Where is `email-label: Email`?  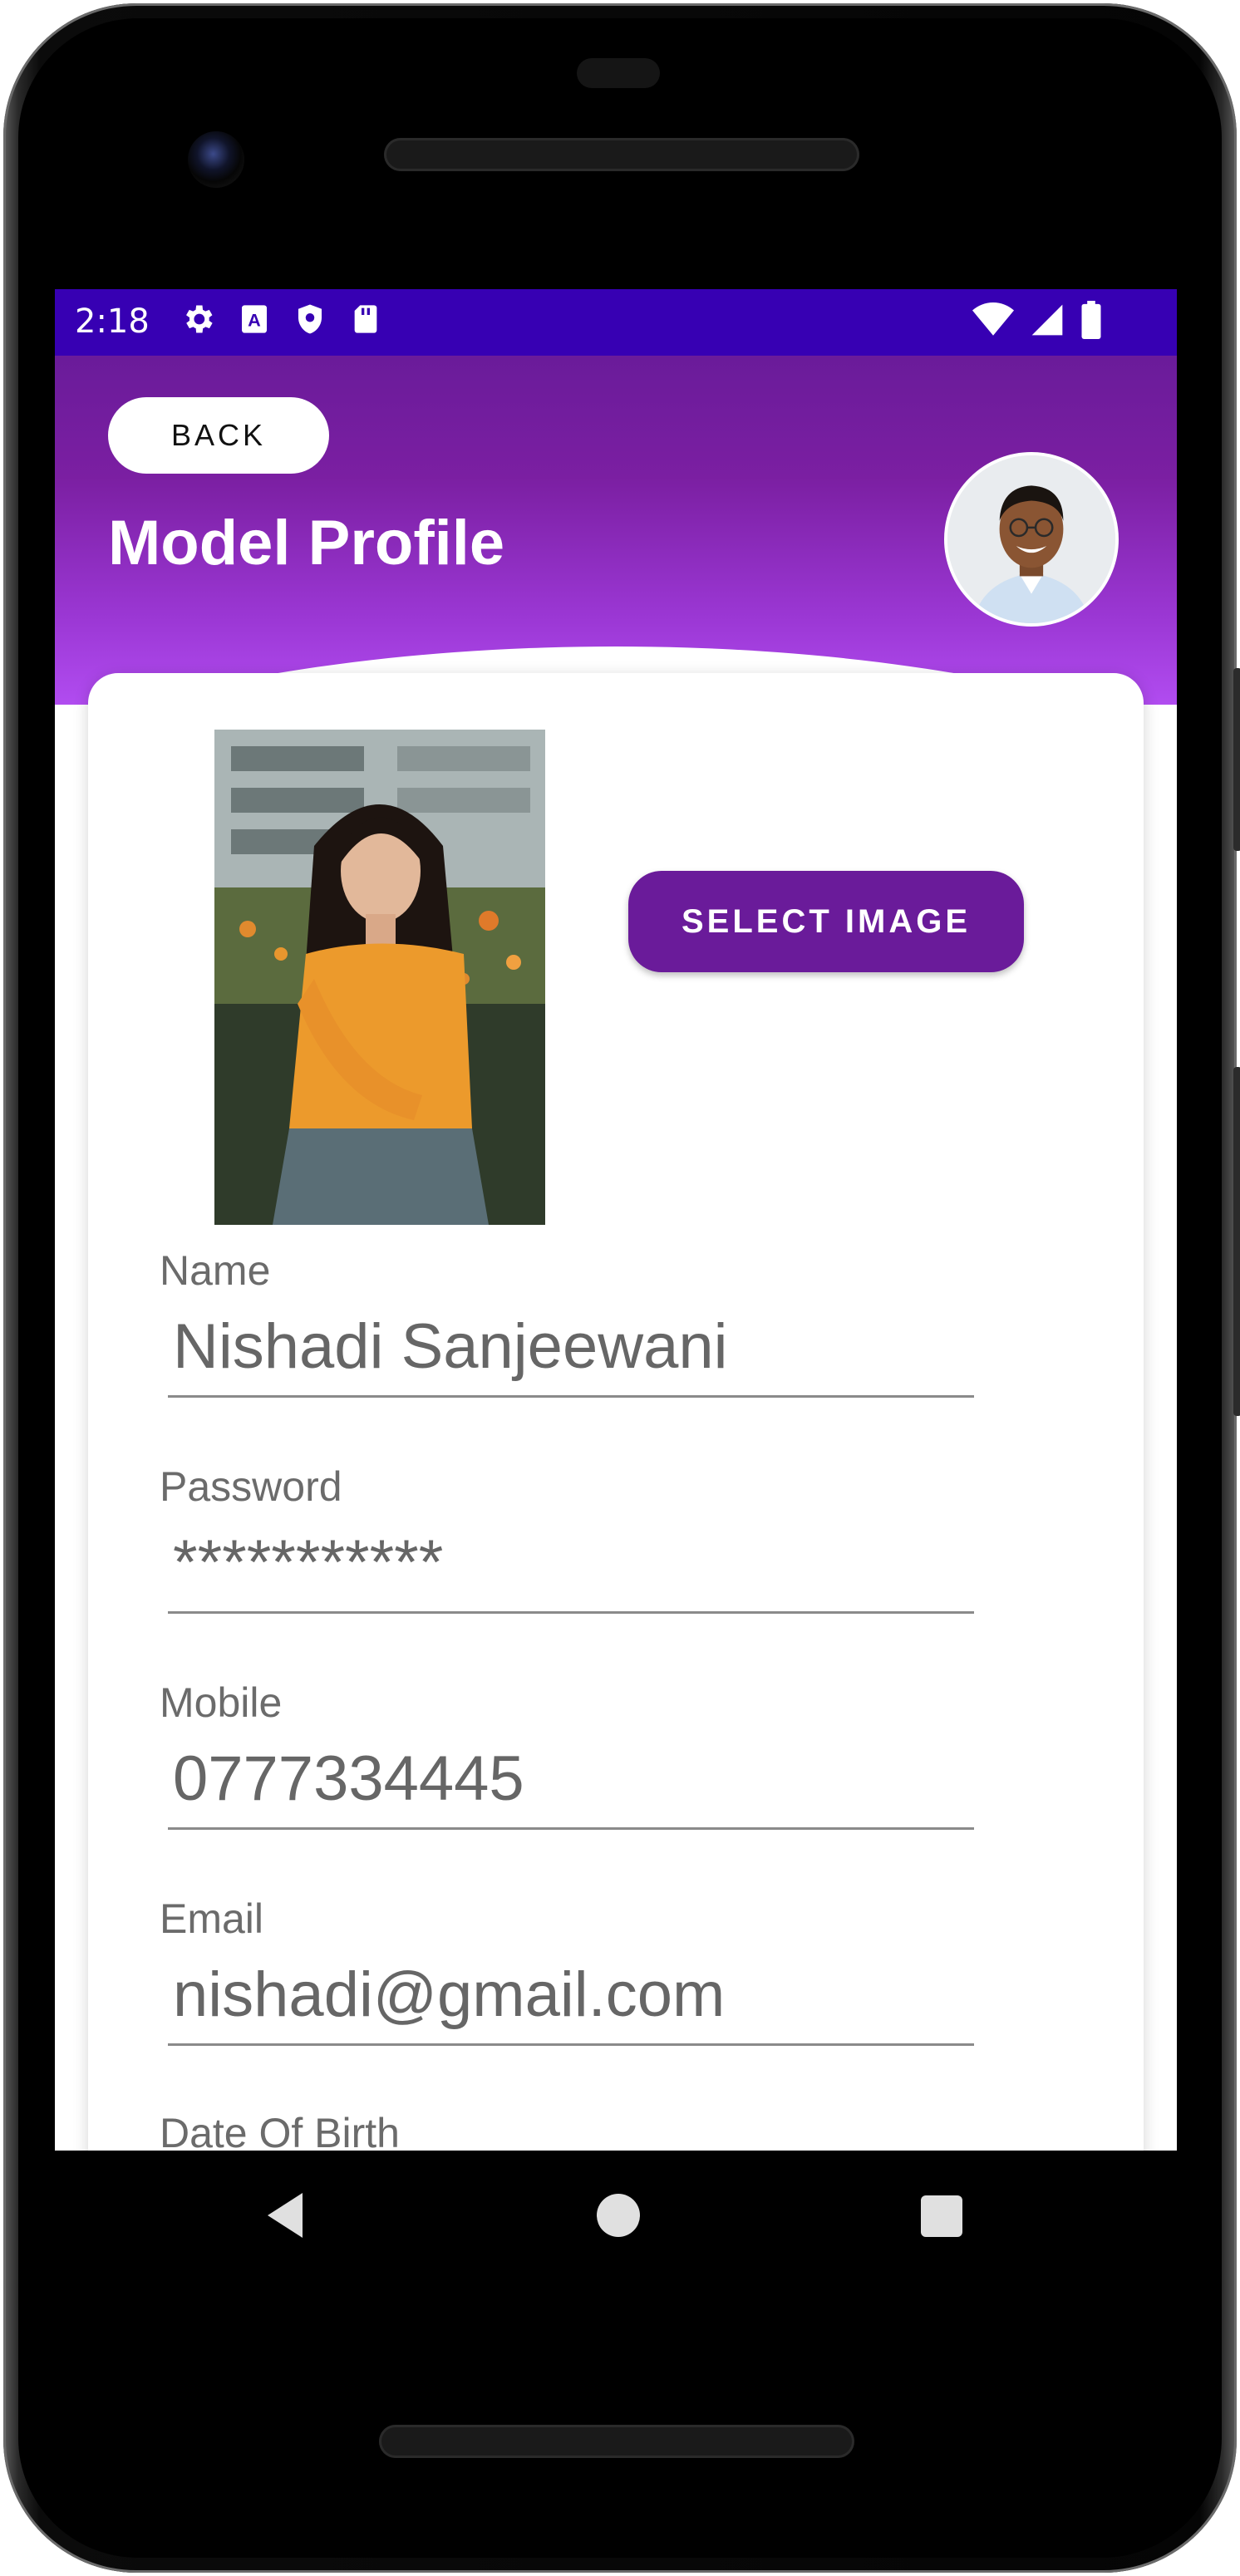
email-label: Email is located at coordinates (212, 1918).